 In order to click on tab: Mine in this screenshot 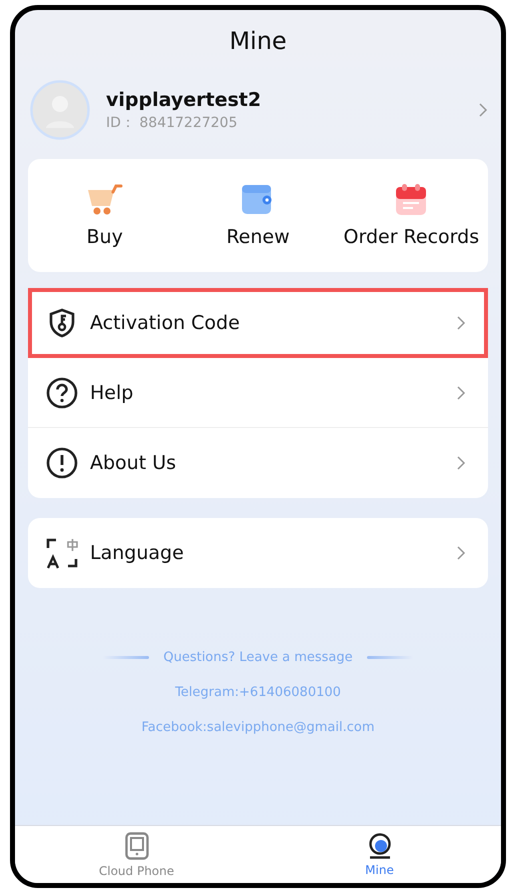, I will do `click(379, 854)`.